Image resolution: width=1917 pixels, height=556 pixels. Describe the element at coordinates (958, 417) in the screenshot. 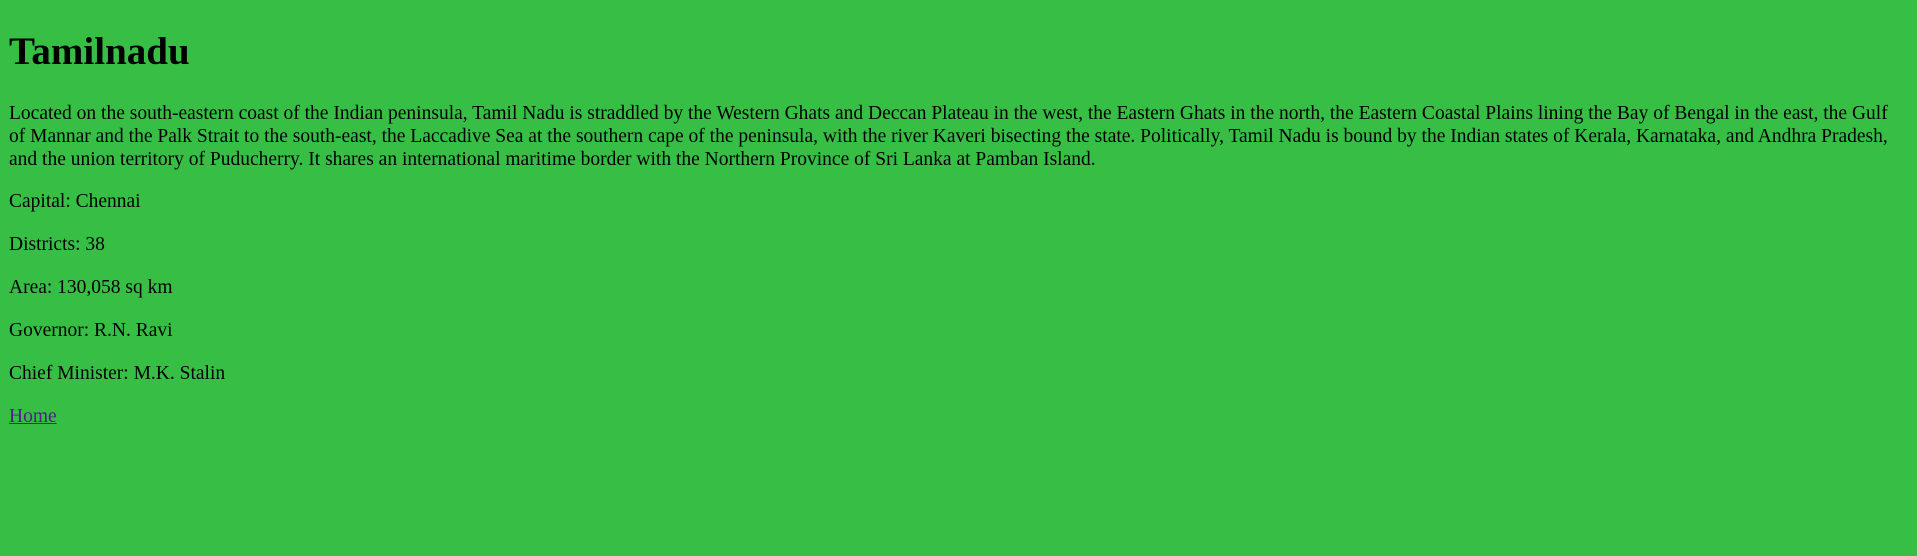

I see `home-link-container: Home` at that location.